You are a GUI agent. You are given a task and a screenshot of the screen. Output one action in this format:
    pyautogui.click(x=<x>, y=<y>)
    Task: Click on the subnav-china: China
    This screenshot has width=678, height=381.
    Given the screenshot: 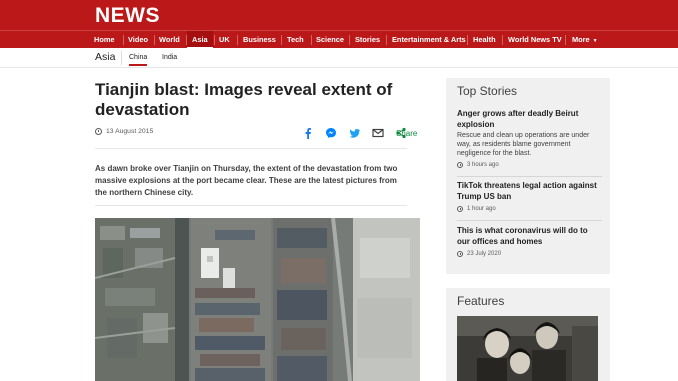 What is the action you would take?
    pyautogui.click(x=138, y=60)
    